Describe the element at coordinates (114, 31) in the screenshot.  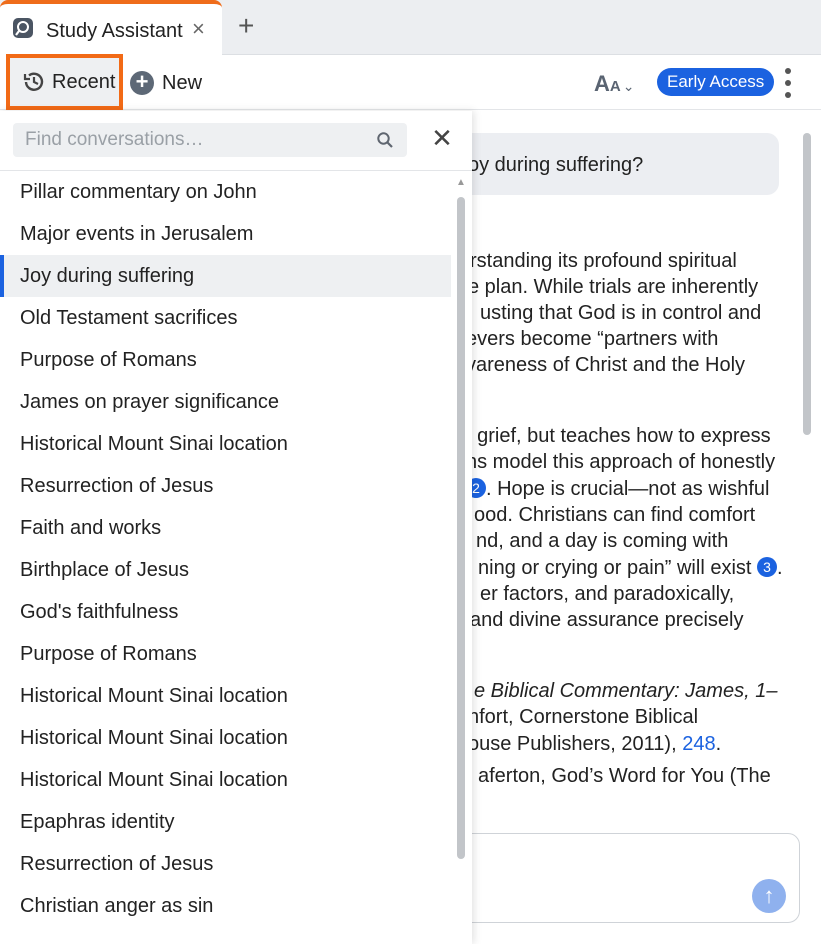
I see `tab-title: Study Assistant` at that location.